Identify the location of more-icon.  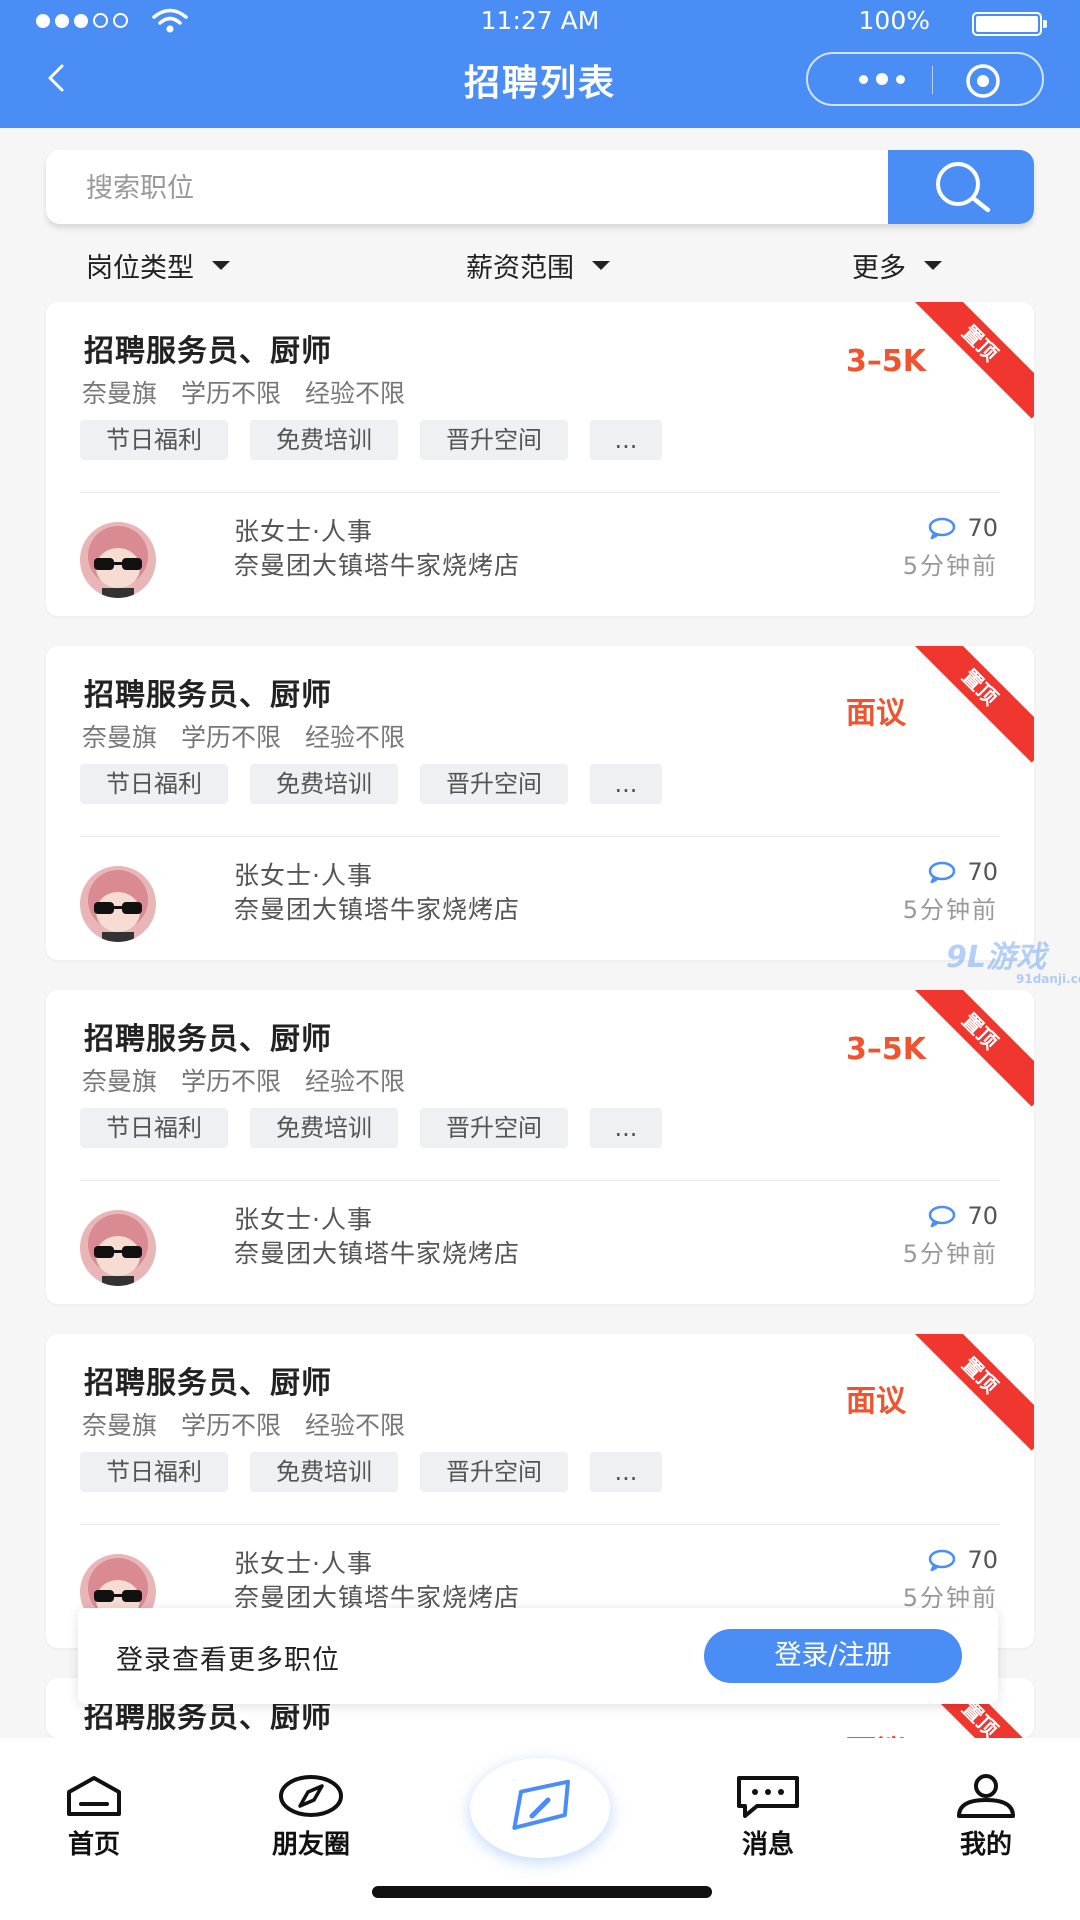
(882, 79).